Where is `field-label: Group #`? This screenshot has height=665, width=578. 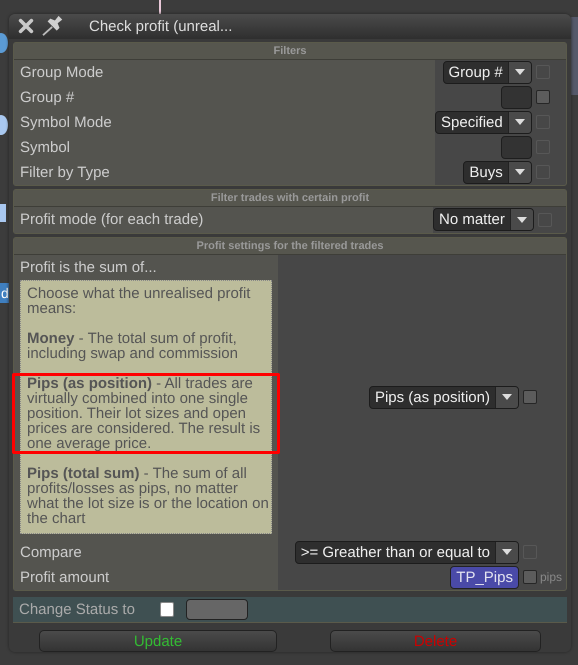 field-label: Group # is located at coordinates (48, 98).